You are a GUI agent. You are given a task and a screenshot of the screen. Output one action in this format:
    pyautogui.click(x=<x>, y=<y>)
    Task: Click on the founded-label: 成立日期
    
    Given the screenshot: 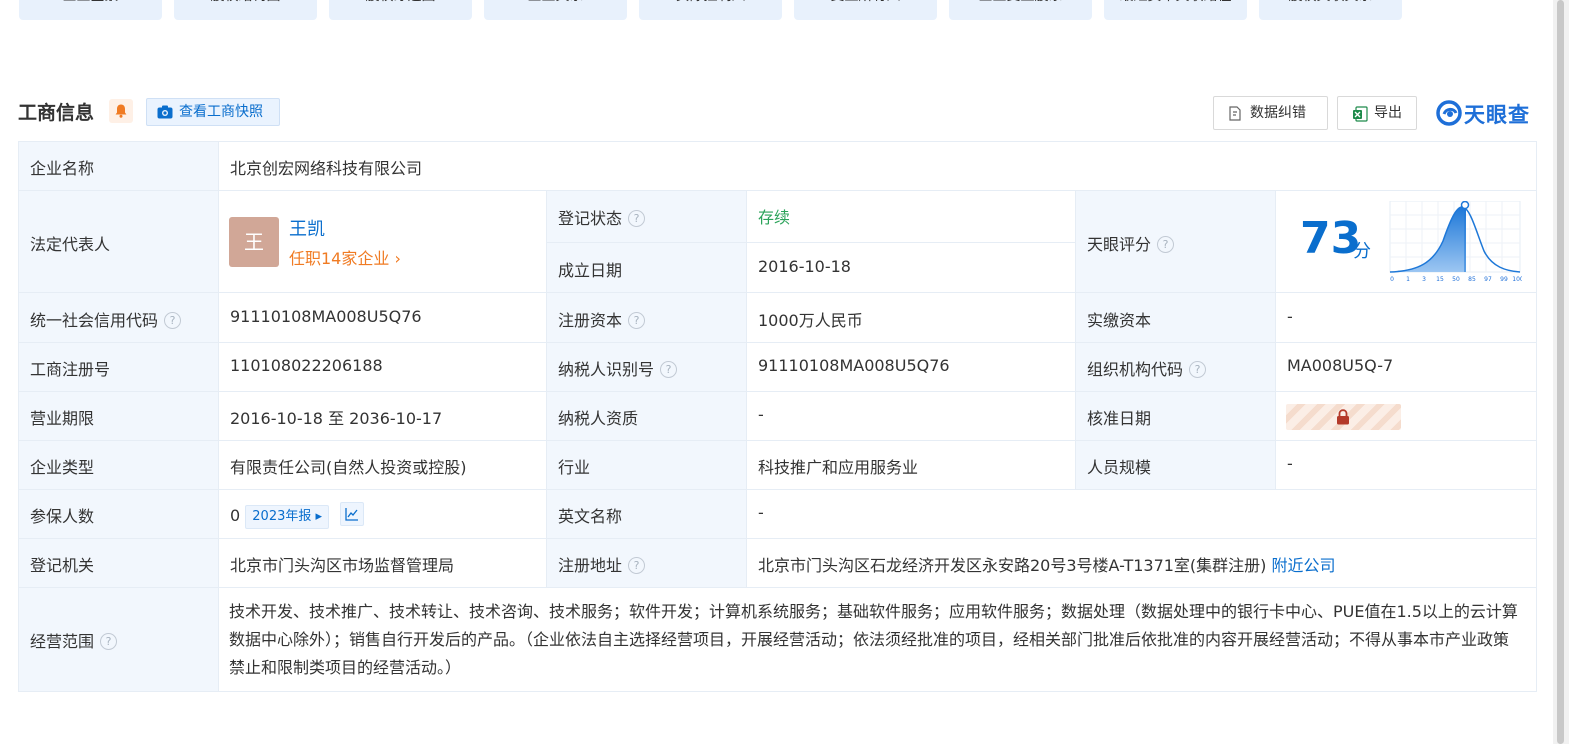 What is the action you would take?
    pyautogui.click(x=590, y=270)
    